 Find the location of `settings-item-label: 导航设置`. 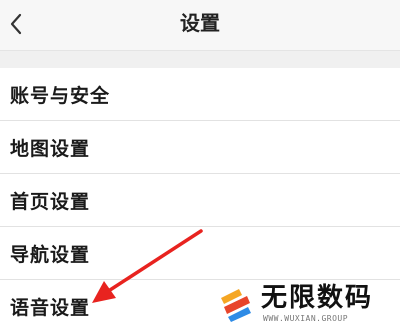

settings-item-label: 导航设置 is located at coordinates (50, 254).